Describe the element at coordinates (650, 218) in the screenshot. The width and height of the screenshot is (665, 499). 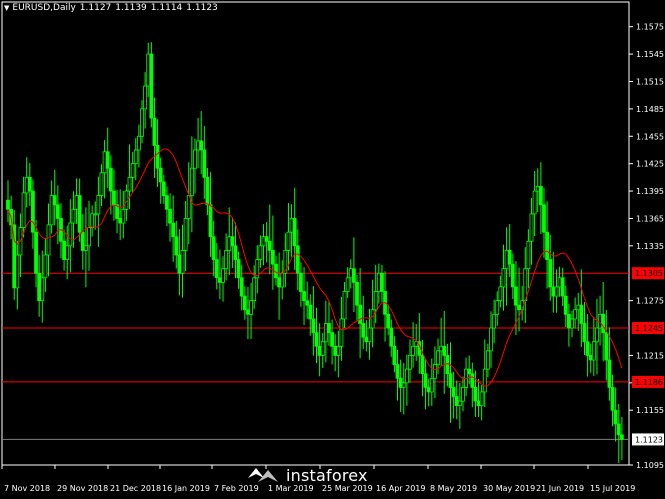
I see `y-tick-label: 1.1365` at that location.